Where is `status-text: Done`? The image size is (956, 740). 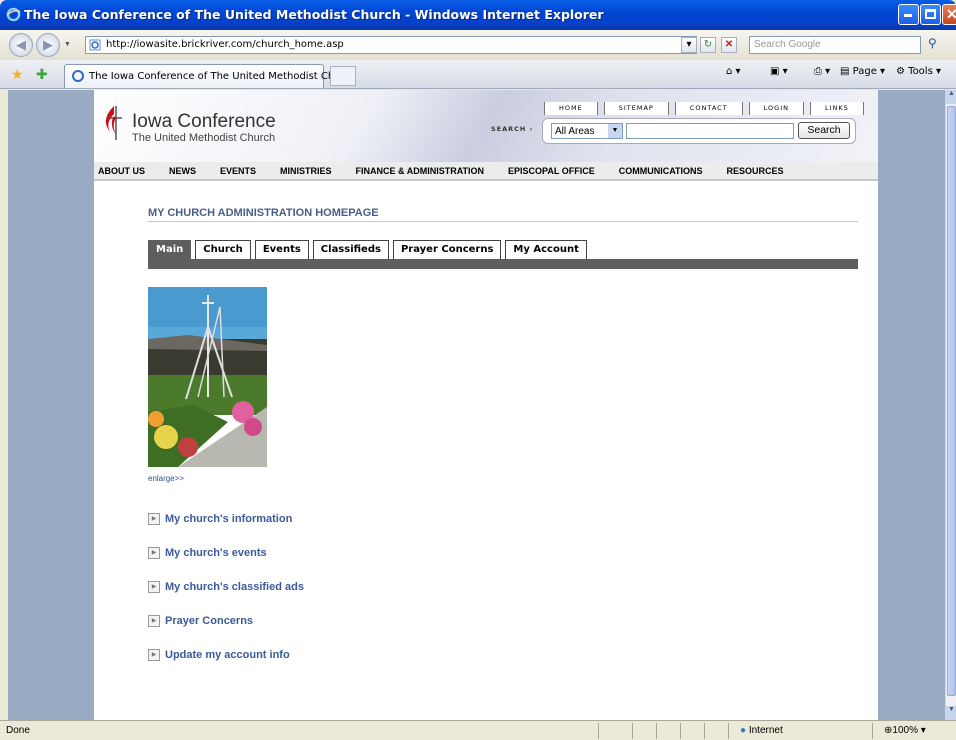 status-text: Done is located at coordinates (18, 730).